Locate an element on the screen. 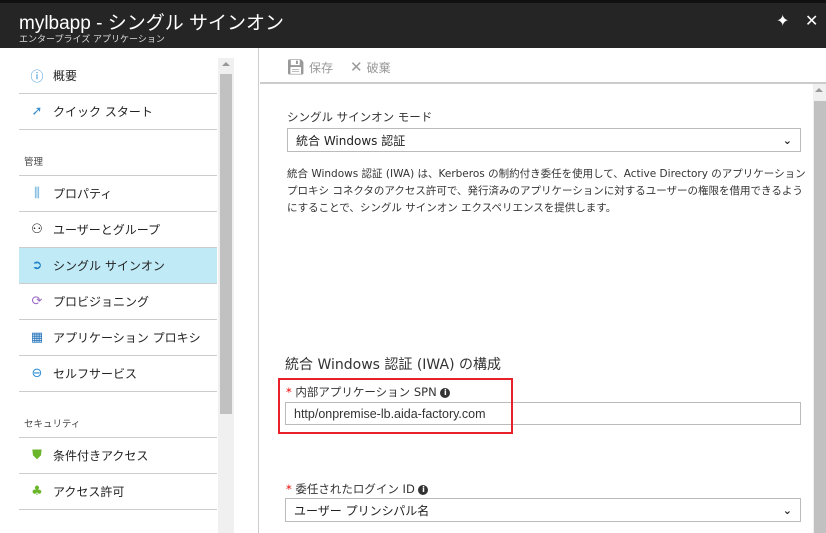 The width and height of the screenshot is (826, 533). required-mark: * is located at coordinates (289, 489).